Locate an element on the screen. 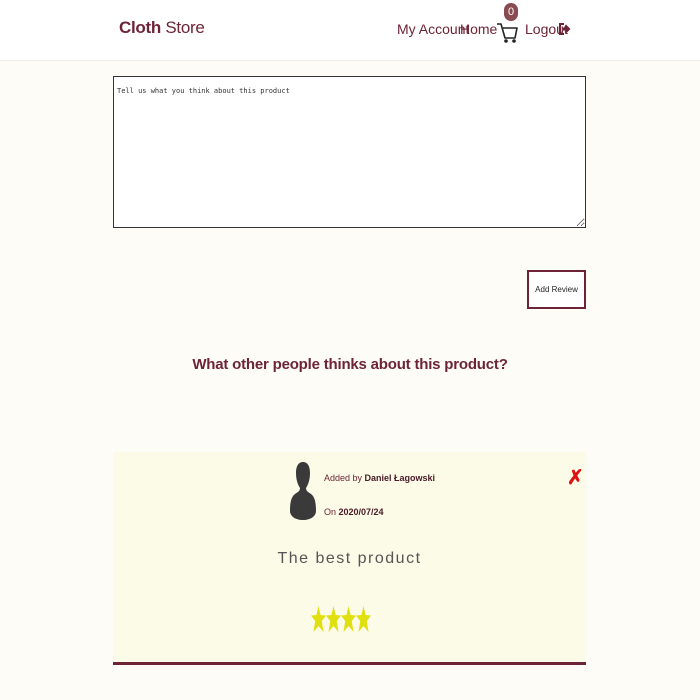  added-by-label: Added by is located at coordinates (344, 478).